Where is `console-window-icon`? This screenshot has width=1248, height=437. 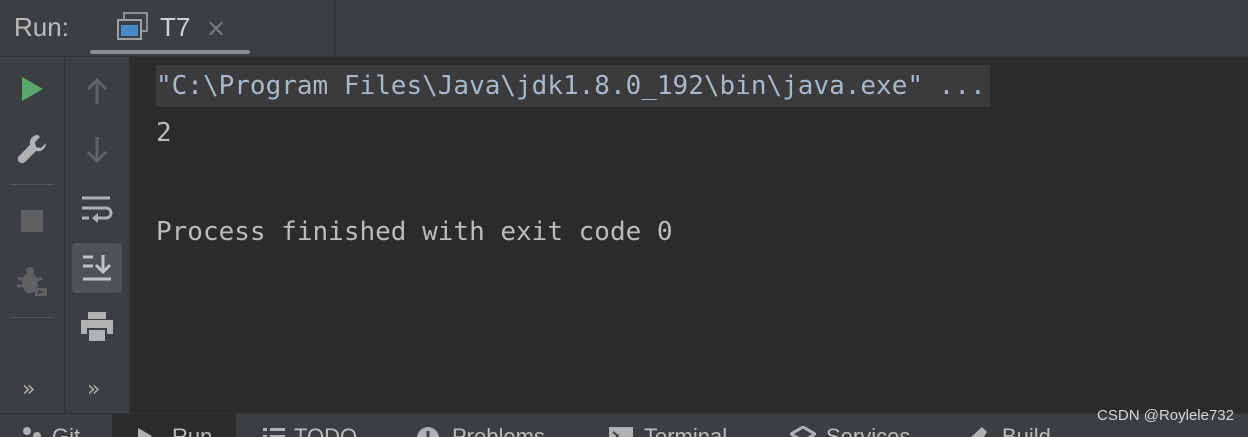 console-window-icon is located at coordinates (133, 27).